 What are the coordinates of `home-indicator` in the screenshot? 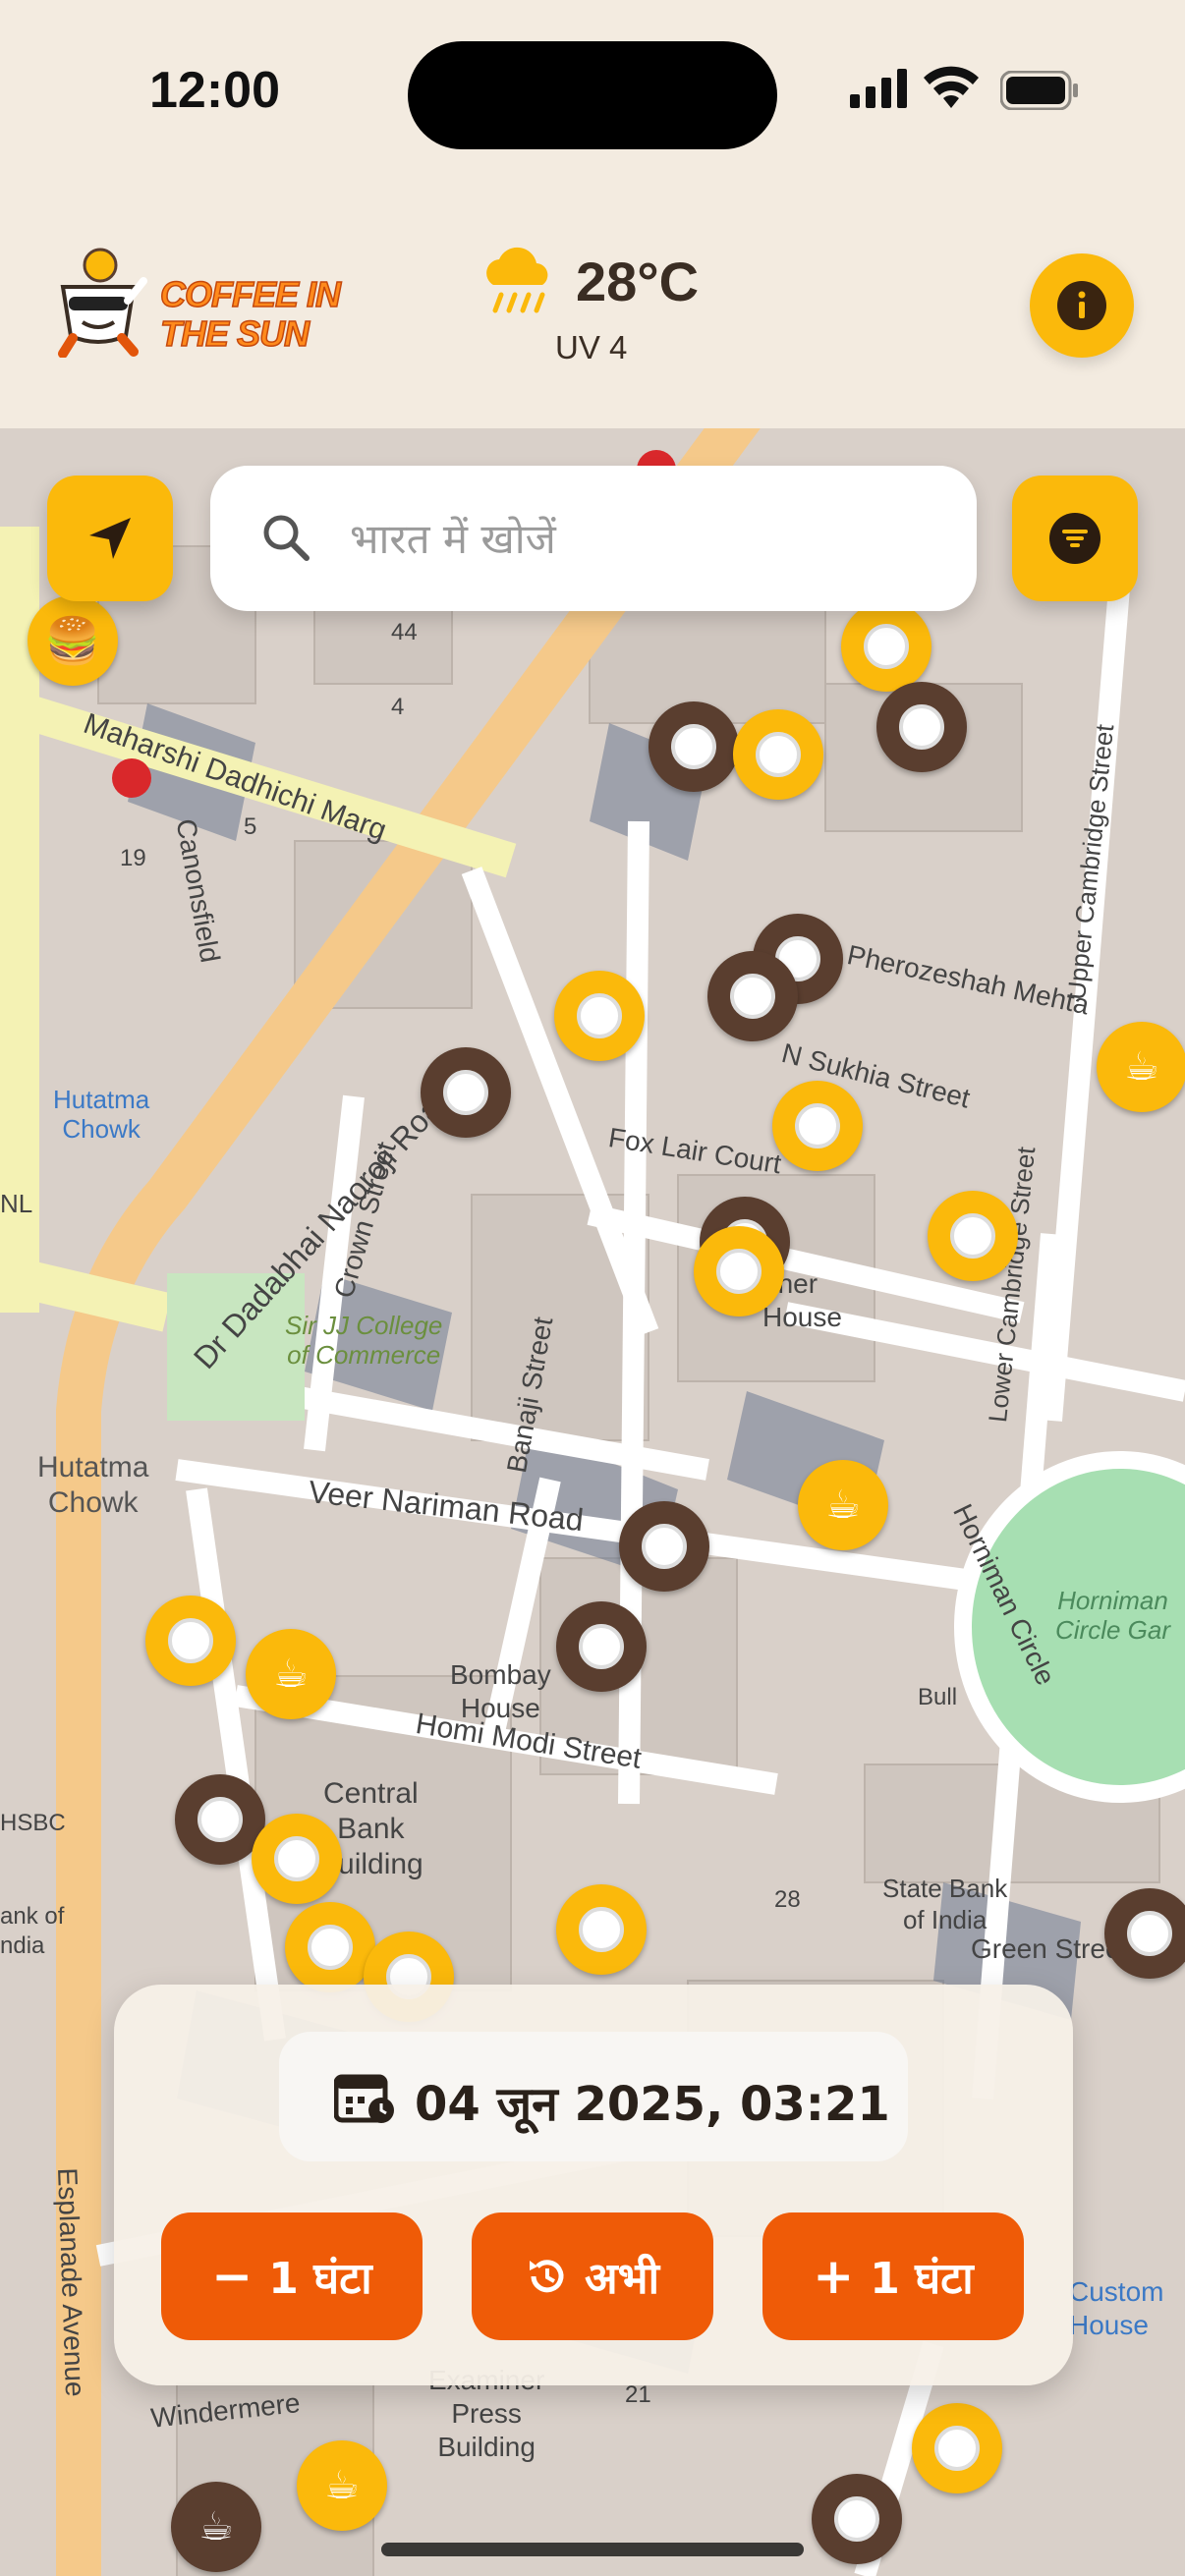 It's located at (592, 2549).